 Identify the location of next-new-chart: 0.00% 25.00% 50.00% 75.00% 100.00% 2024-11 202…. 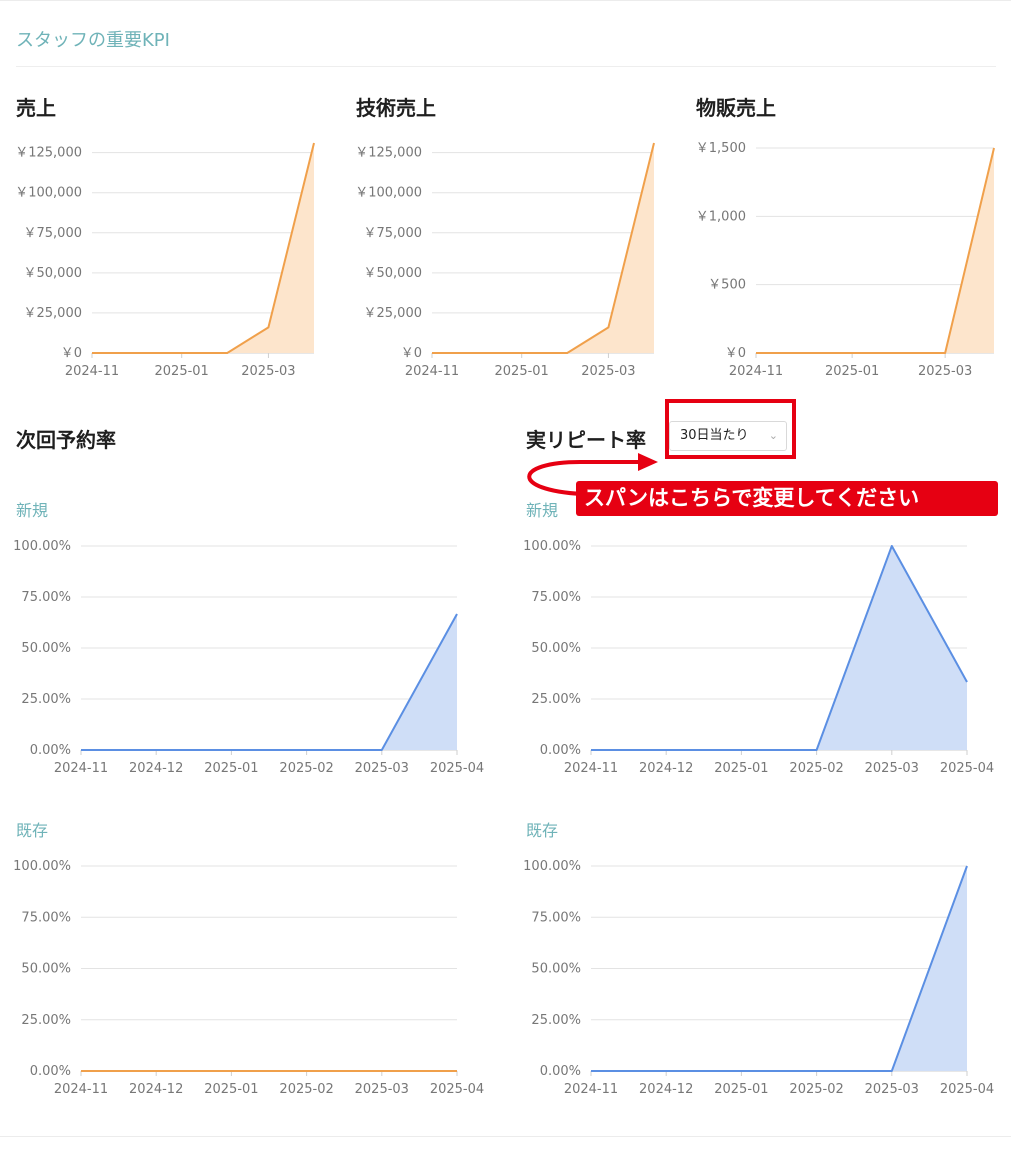
(248, 657).